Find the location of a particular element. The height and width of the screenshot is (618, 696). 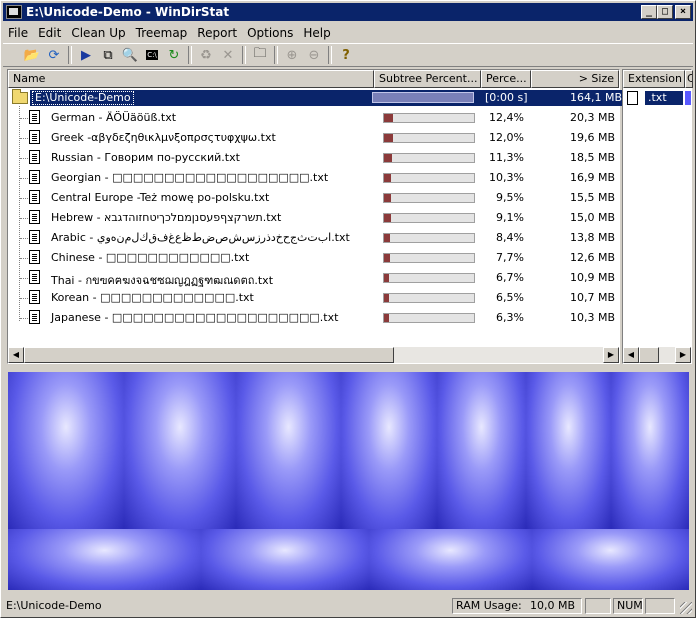

file-percent: 9,5% is located at coordinates (510, 197).